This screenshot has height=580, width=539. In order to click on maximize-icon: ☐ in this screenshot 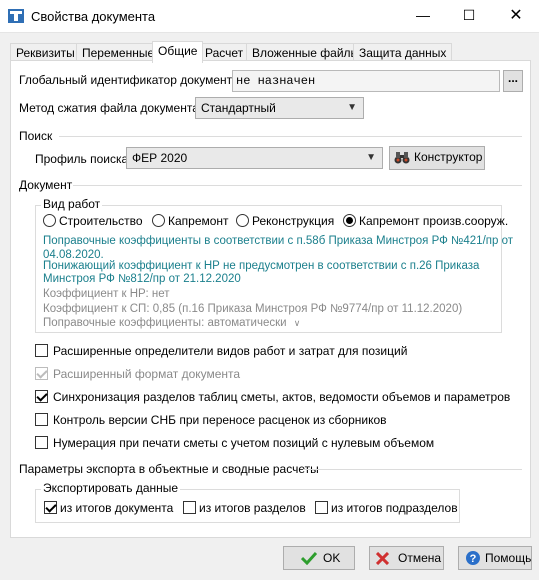, I will do `click(469, 15)`.